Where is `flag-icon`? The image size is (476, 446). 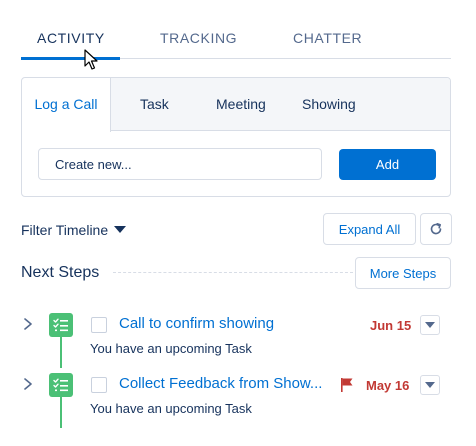
flag-icon is located at coordinates (347, 385).